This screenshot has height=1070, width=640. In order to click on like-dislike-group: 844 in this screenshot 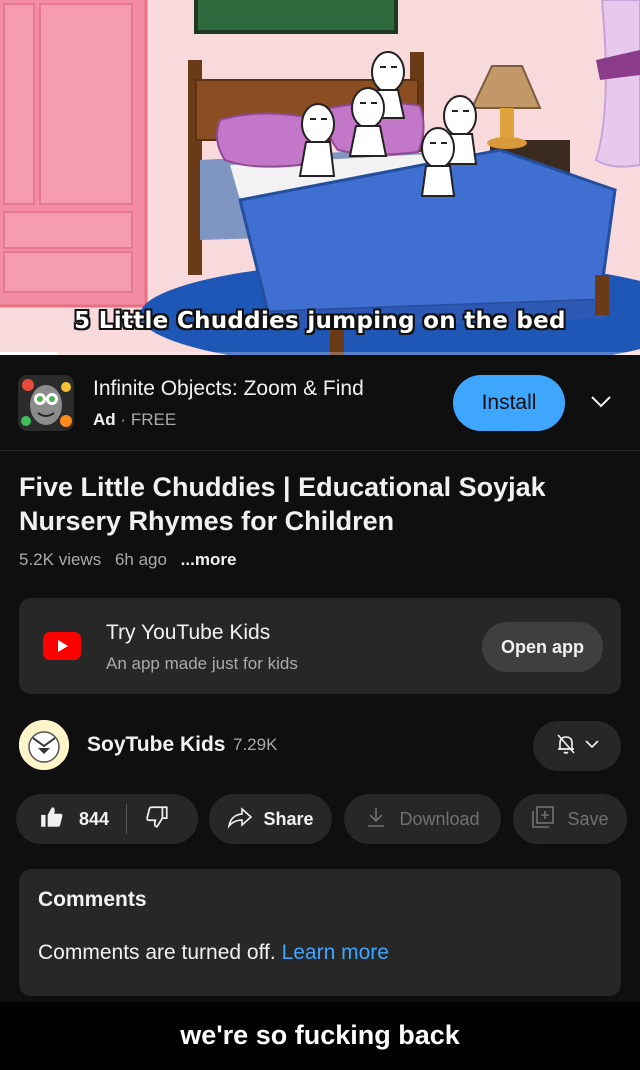, I will do `click(107, 819)`.